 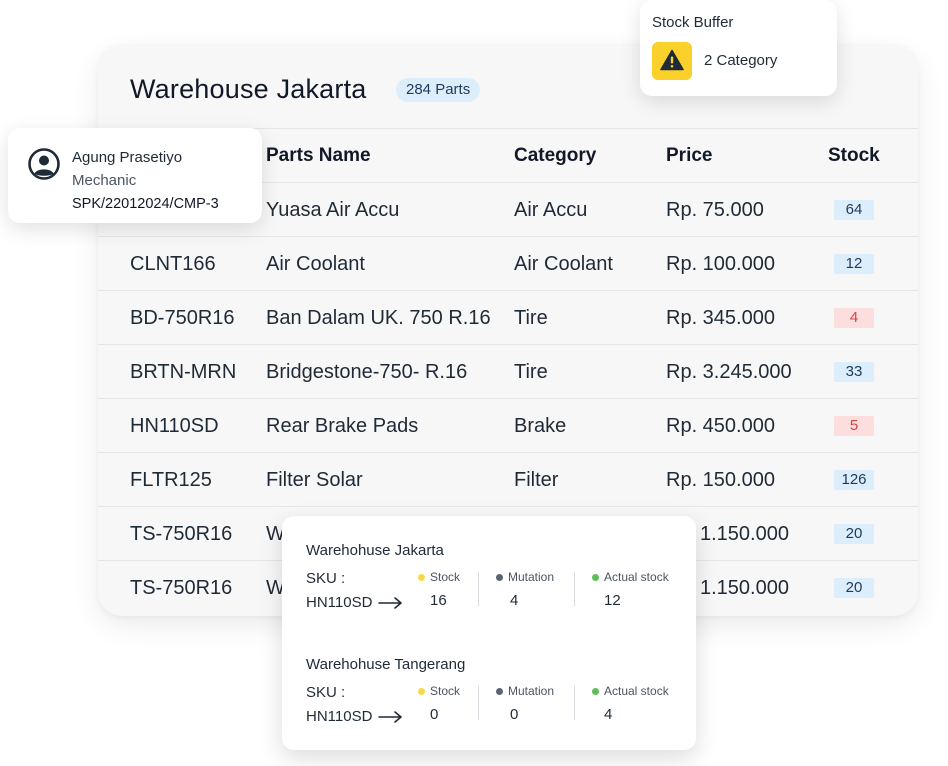 What do you see at coordinates (854, 480) in the screenshot?
I see `stock-badge: 126` at bounding box center [854, 480].